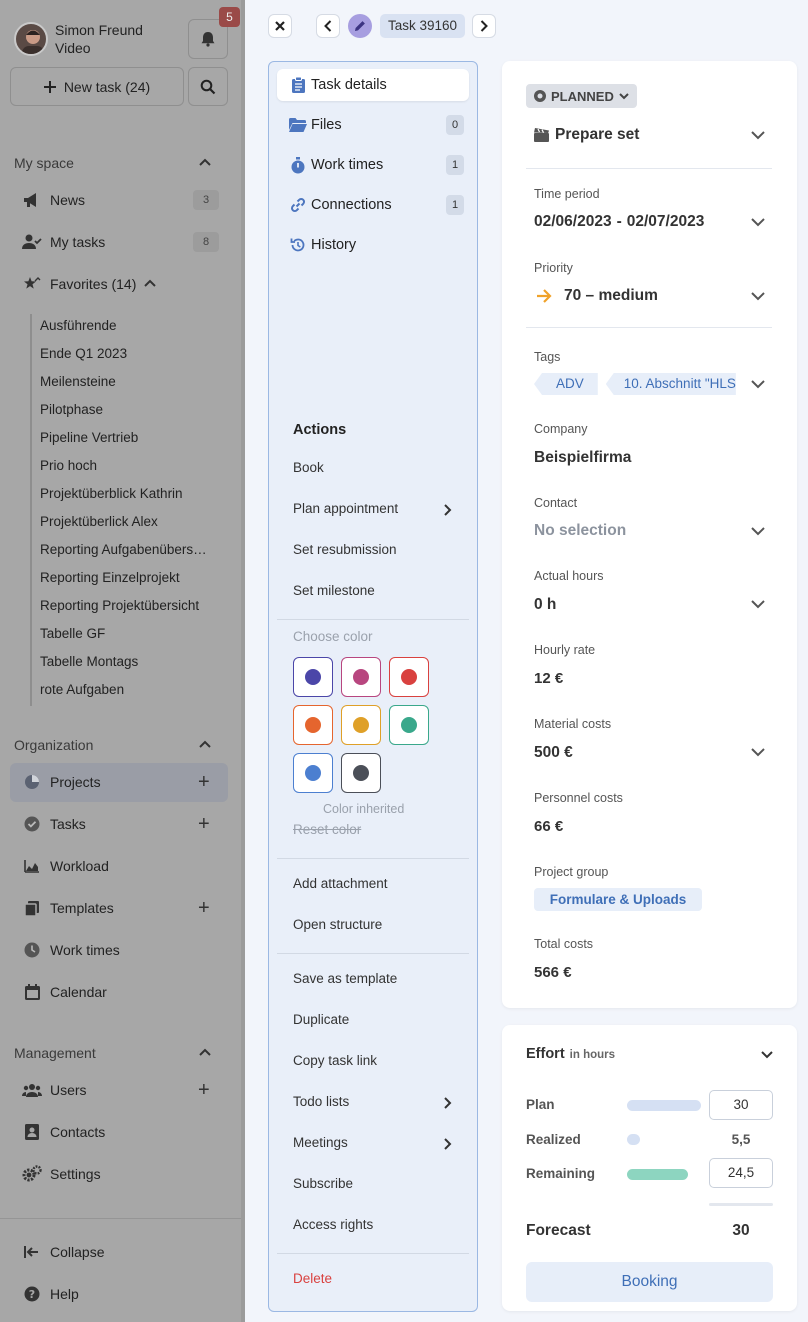 The width and height of the screenshot is (808, 1322). I want to click on add-user-button: +, so click(204, 1090).